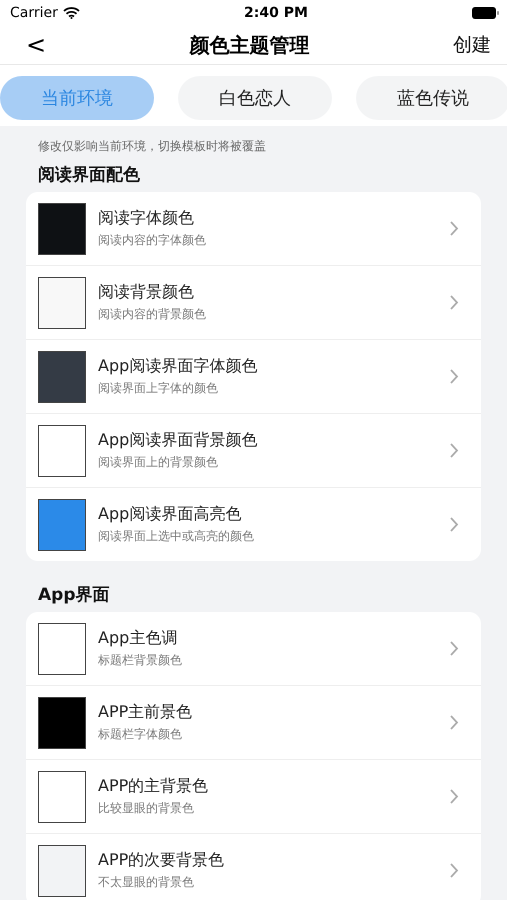  Describe the element at coordinates (146, 882) in the screenshot. I see `setting-subtitle: 不太显眼的背景色` at that location.